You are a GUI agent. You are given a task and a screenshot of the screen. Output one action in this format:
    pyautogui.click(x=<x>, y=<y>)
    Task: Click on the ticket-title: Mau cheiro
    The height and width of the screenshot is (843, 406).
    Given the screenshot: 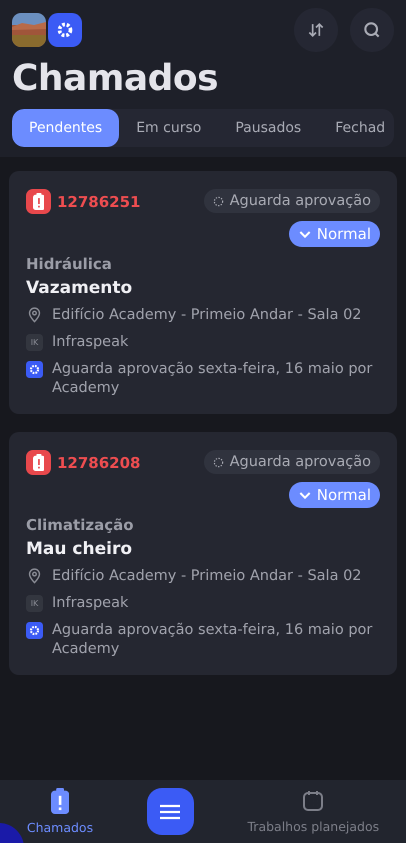 What is the action you would take?
    pyautogui.click(x=80, y=549)
    